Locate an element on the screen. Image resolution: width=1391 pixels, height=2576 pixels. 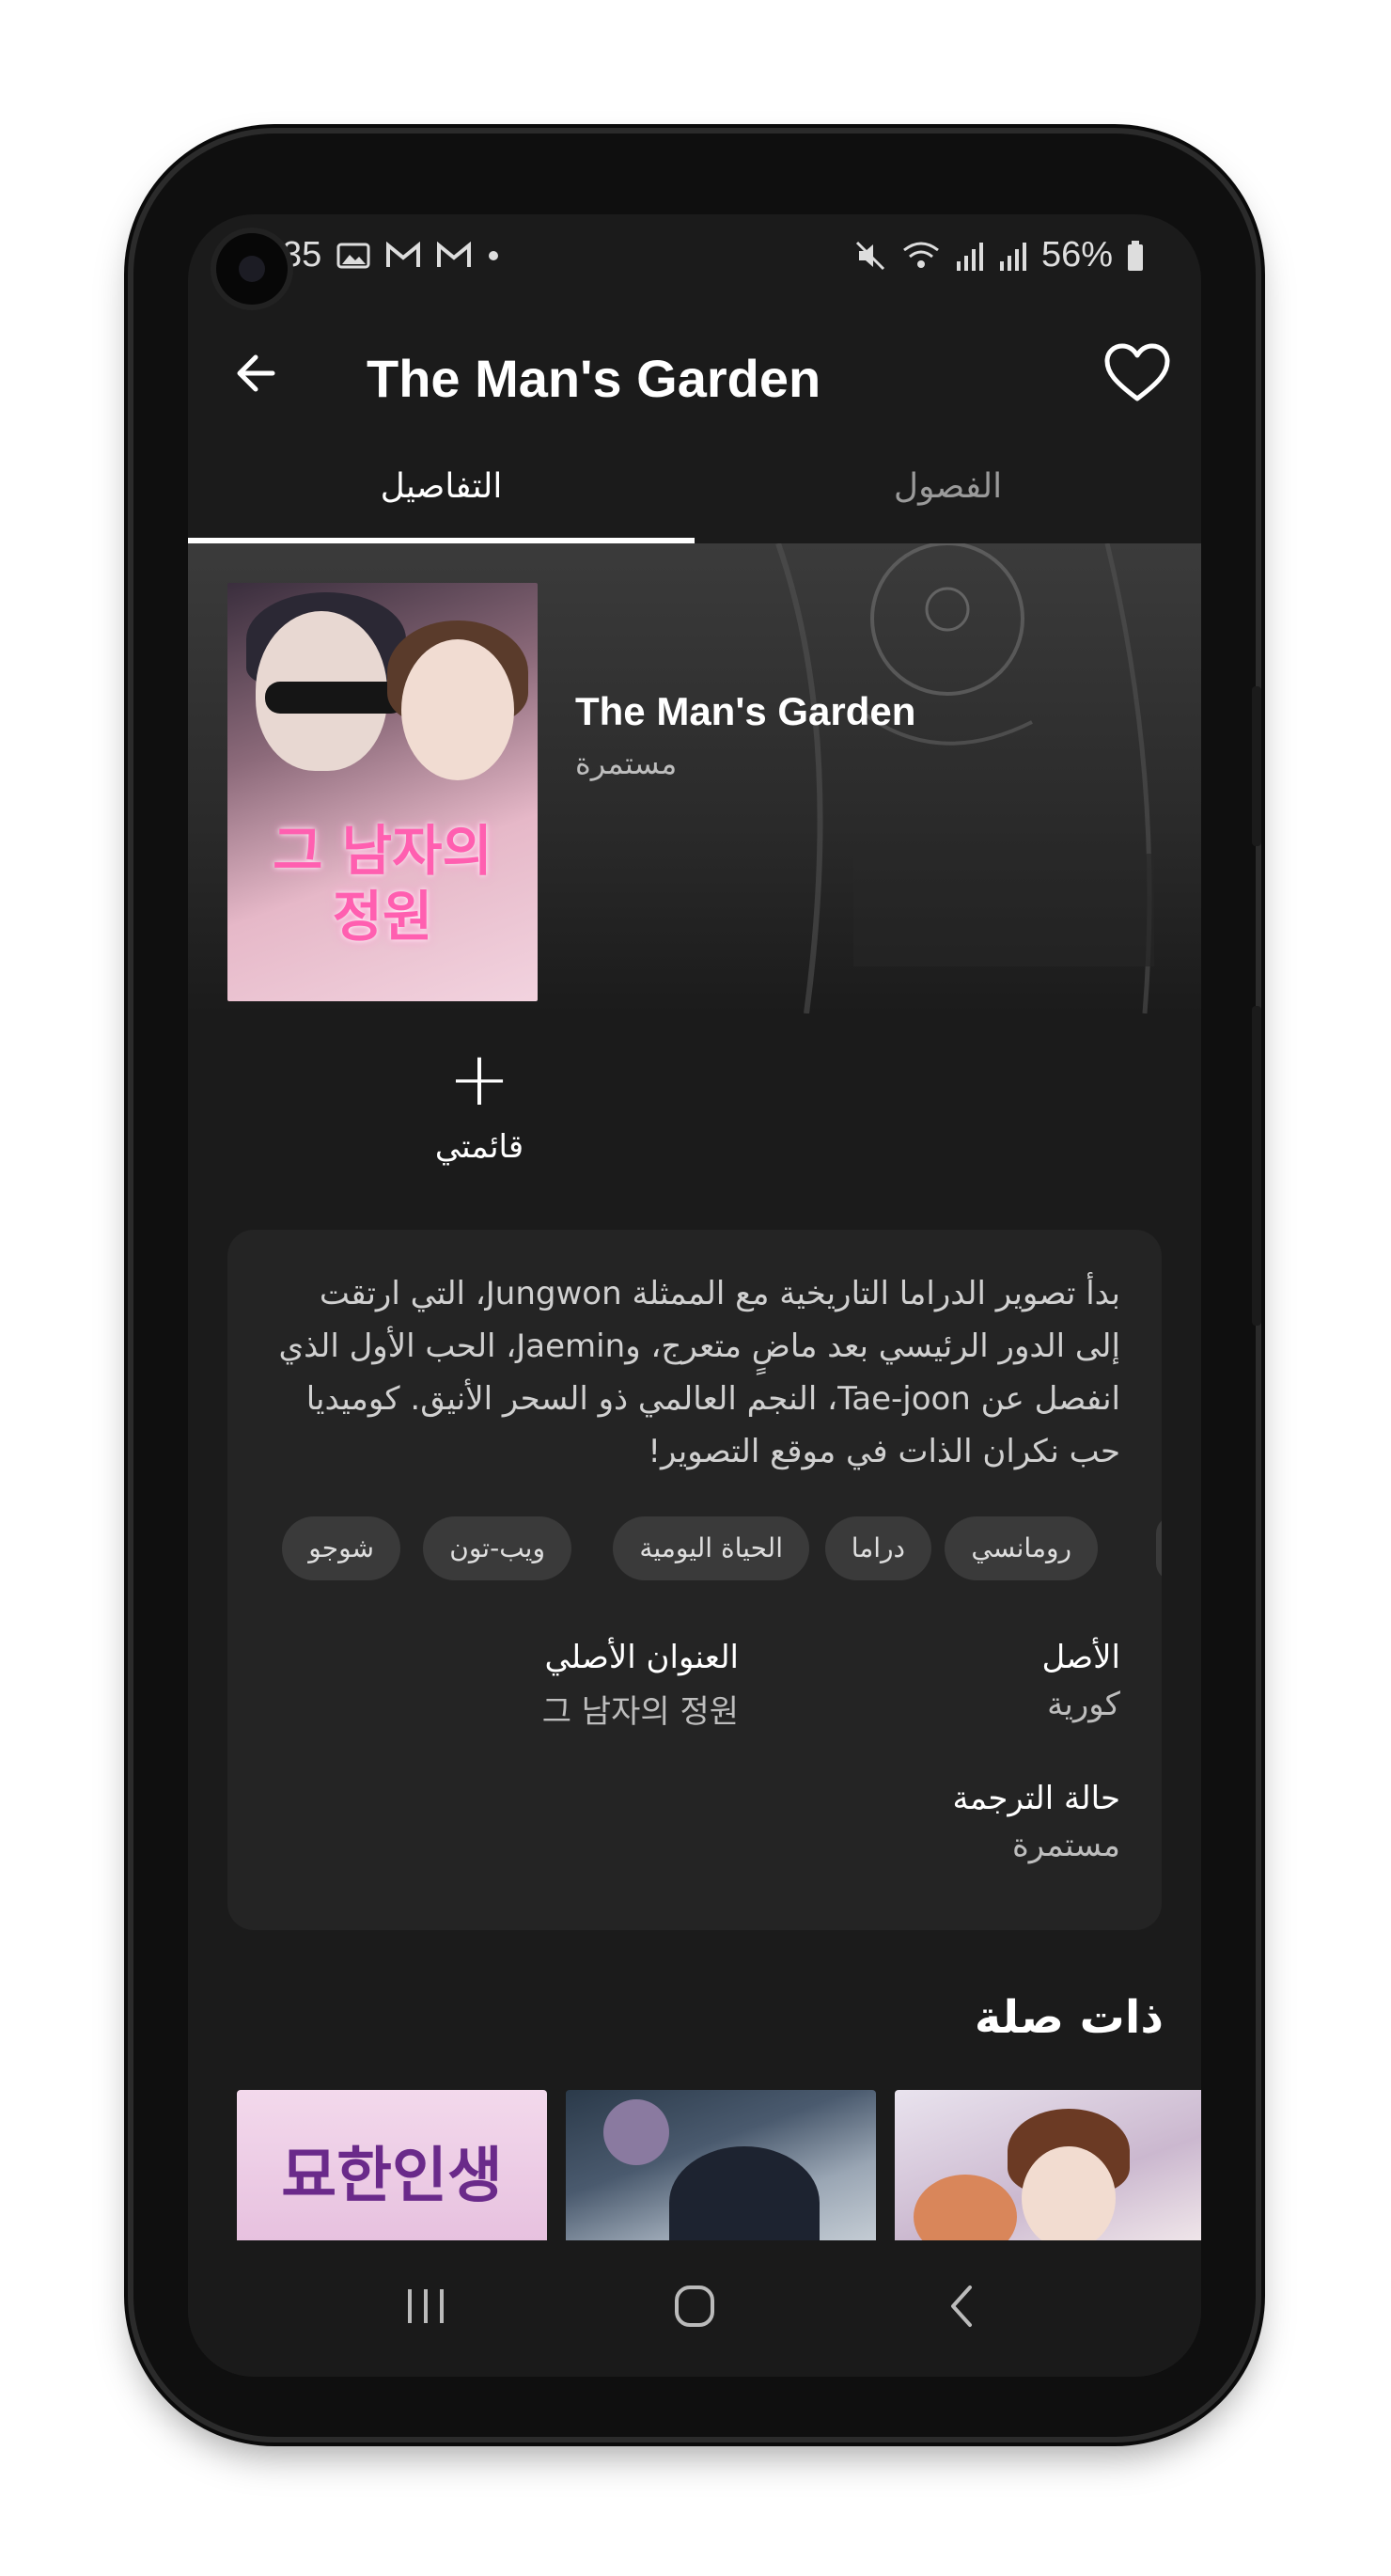
status-left: 35 is located at coordinates (391, 255).